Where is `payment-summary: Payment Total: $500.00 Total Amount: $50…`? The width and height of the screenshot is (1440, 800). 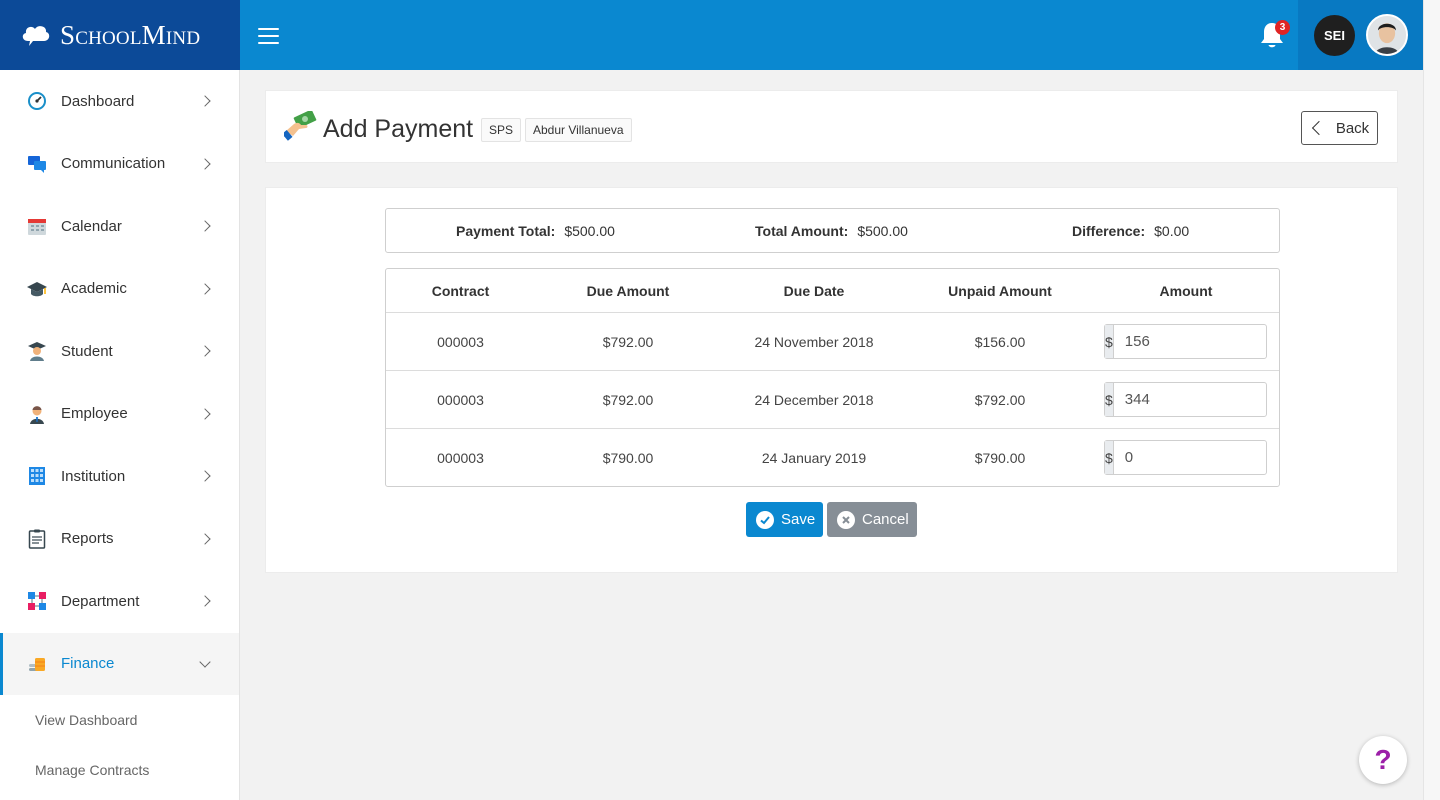 payment-summary: Payment Total: $500.00 Total Amount: $50… is located at coordinates (832, 230).